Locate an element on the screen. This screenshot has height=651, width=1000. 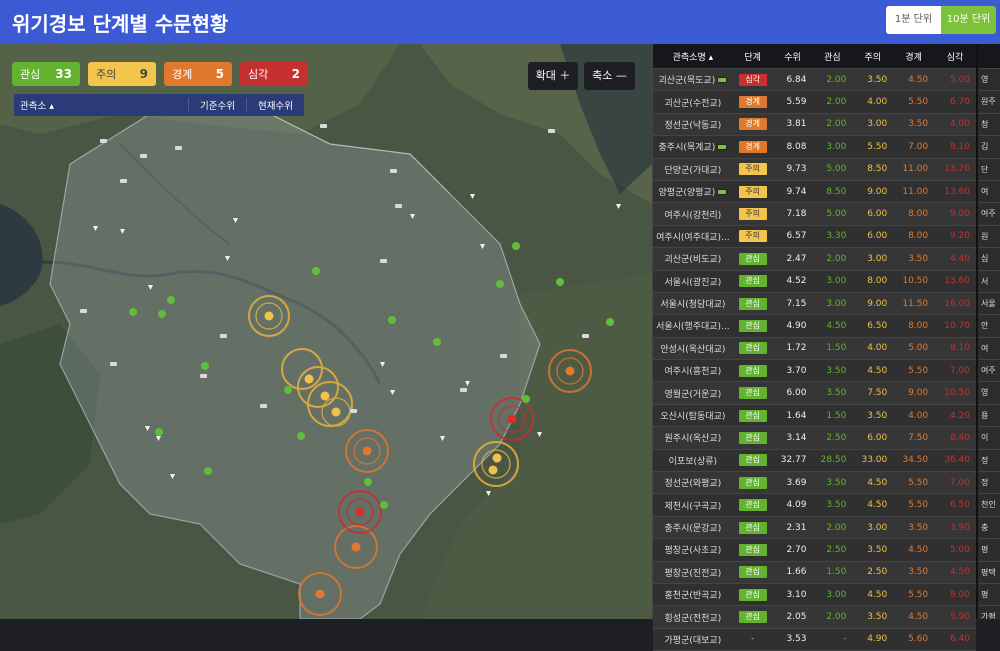
secondary-row: 충 is located at coordinates (989, 528).